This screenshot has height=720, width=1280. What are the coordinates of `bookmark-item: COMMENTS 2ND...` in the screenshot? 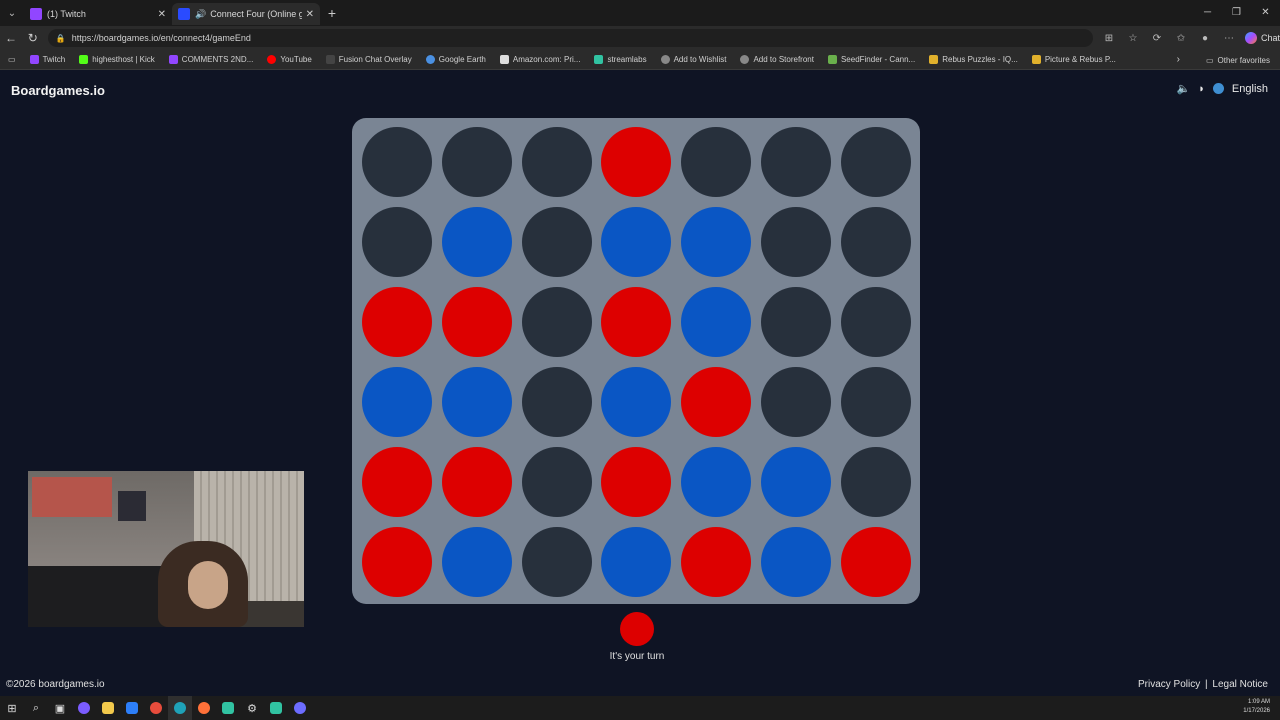 It's located at (210, 59).